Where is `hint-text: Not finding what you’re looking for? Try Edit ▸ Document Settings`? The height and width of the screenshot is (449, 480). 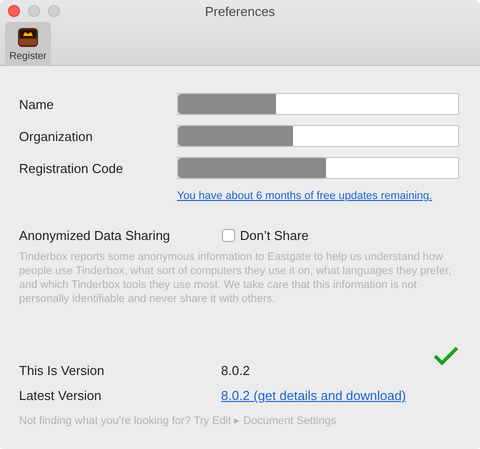 hint-text: Not finding what you’re looking for? Try Edit ▸ Document Settings is located at coordinates (178, 420).